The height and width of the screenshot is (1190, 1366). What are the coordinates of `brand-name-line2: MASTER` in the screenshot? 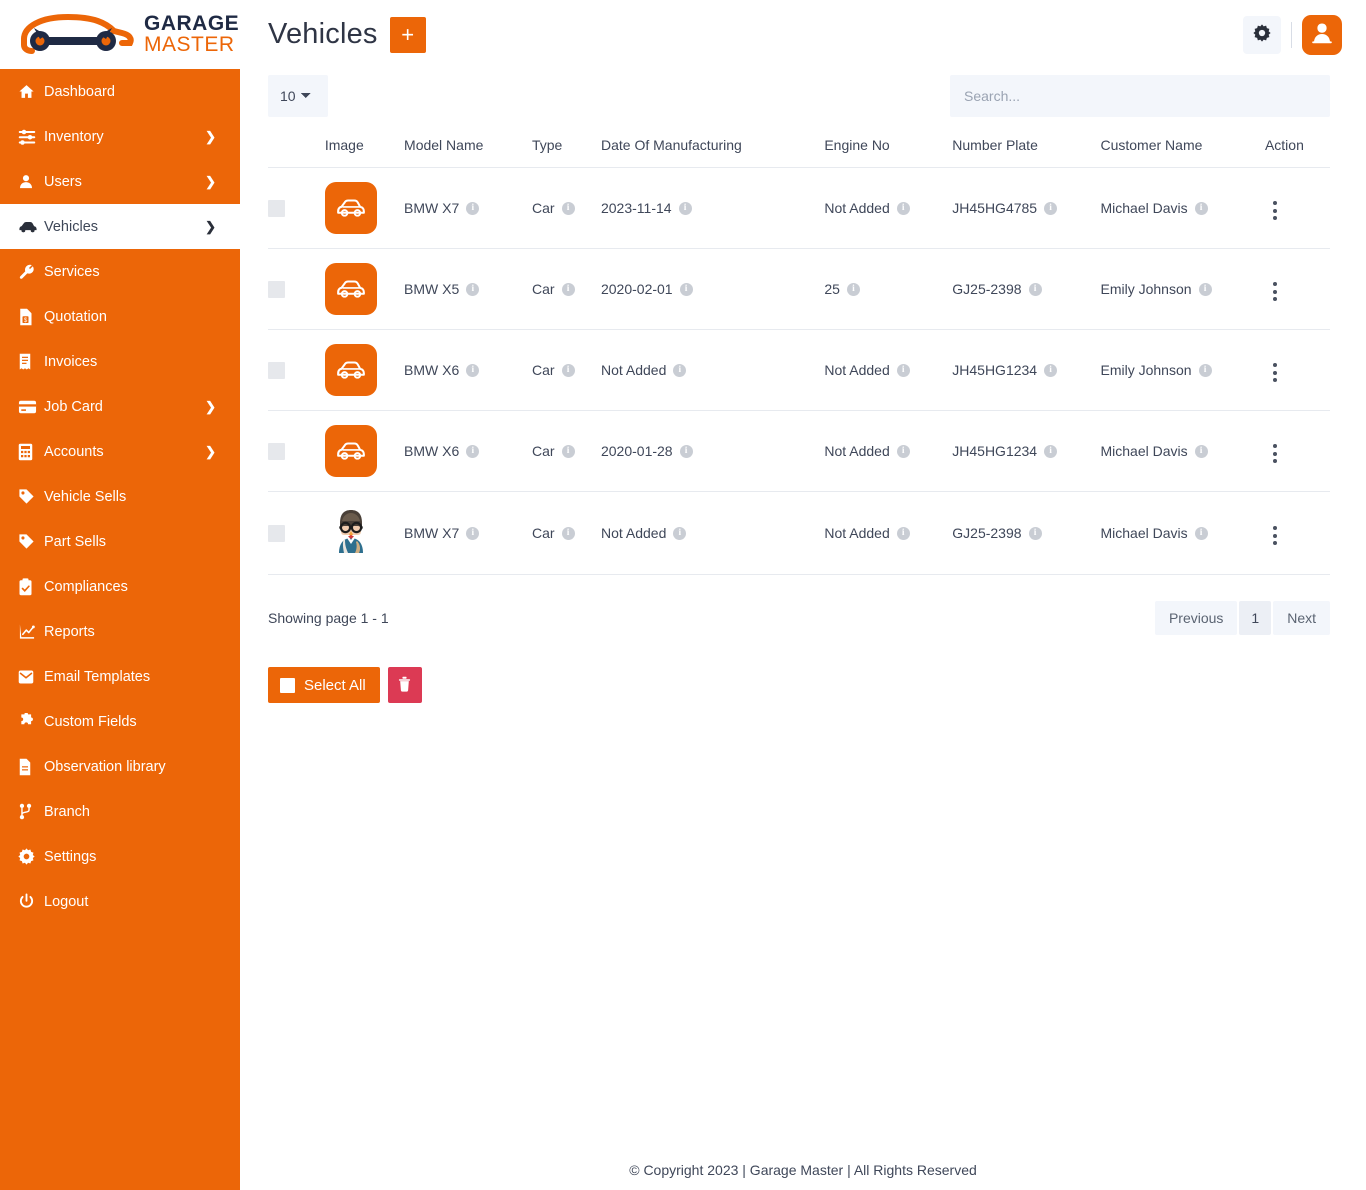 It's located at (189, 44).